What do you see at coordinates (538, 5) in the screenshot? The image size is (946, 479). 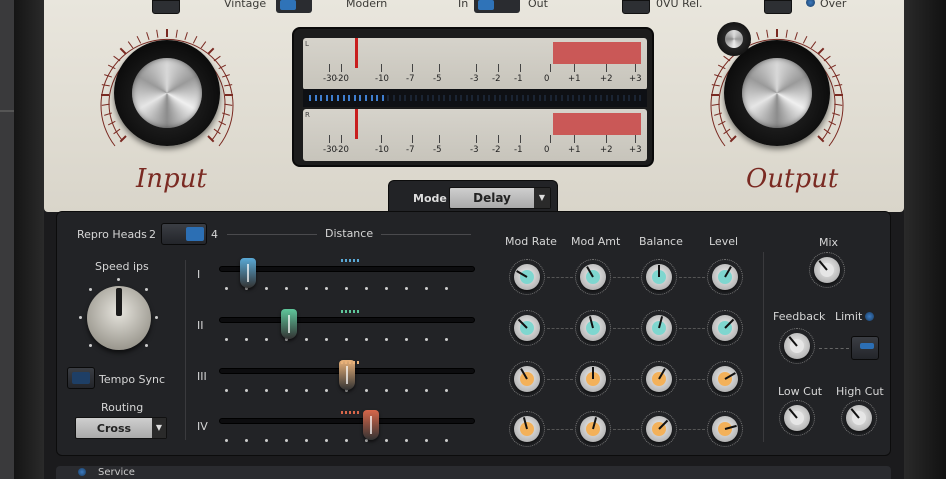 I see `out-label: Out` at bounding box center [538, 5].